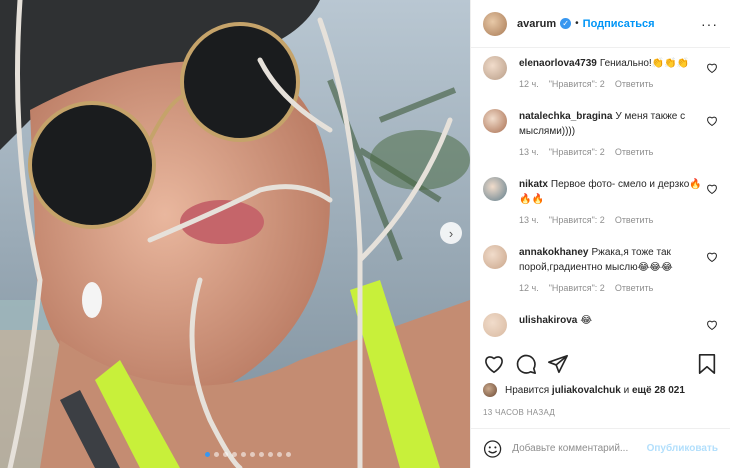 The width and height of the screenshot is (730, 468). I want to click on follow-button: Подписаться, so click(619, 24).